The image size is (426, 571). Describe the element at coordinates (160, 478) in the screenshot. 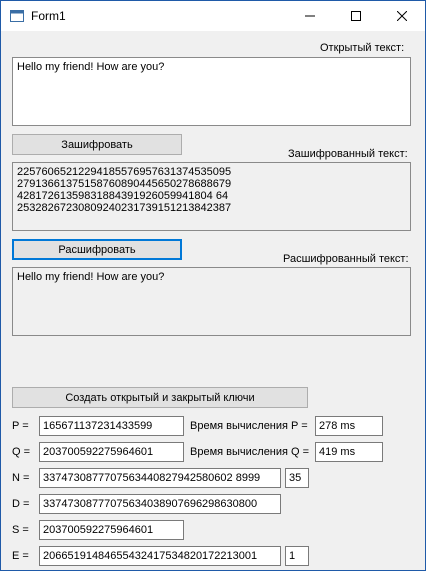

I see `n-field: 3374730877707563440827942580602 8999` at that location.